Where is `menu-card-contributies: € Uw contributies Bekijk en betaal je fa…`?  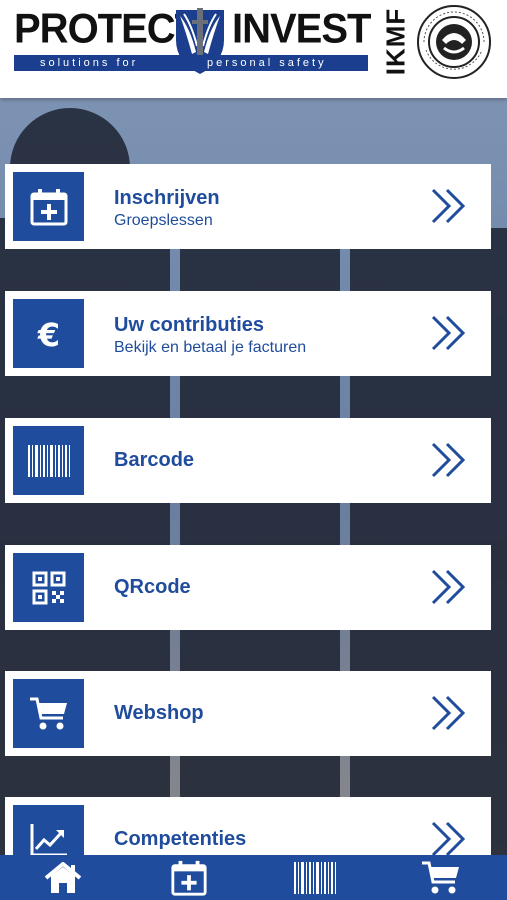
menu-card-contributies: € Uw contributies Bekijk en betaal je fa… is located at coordinates (248, 333).